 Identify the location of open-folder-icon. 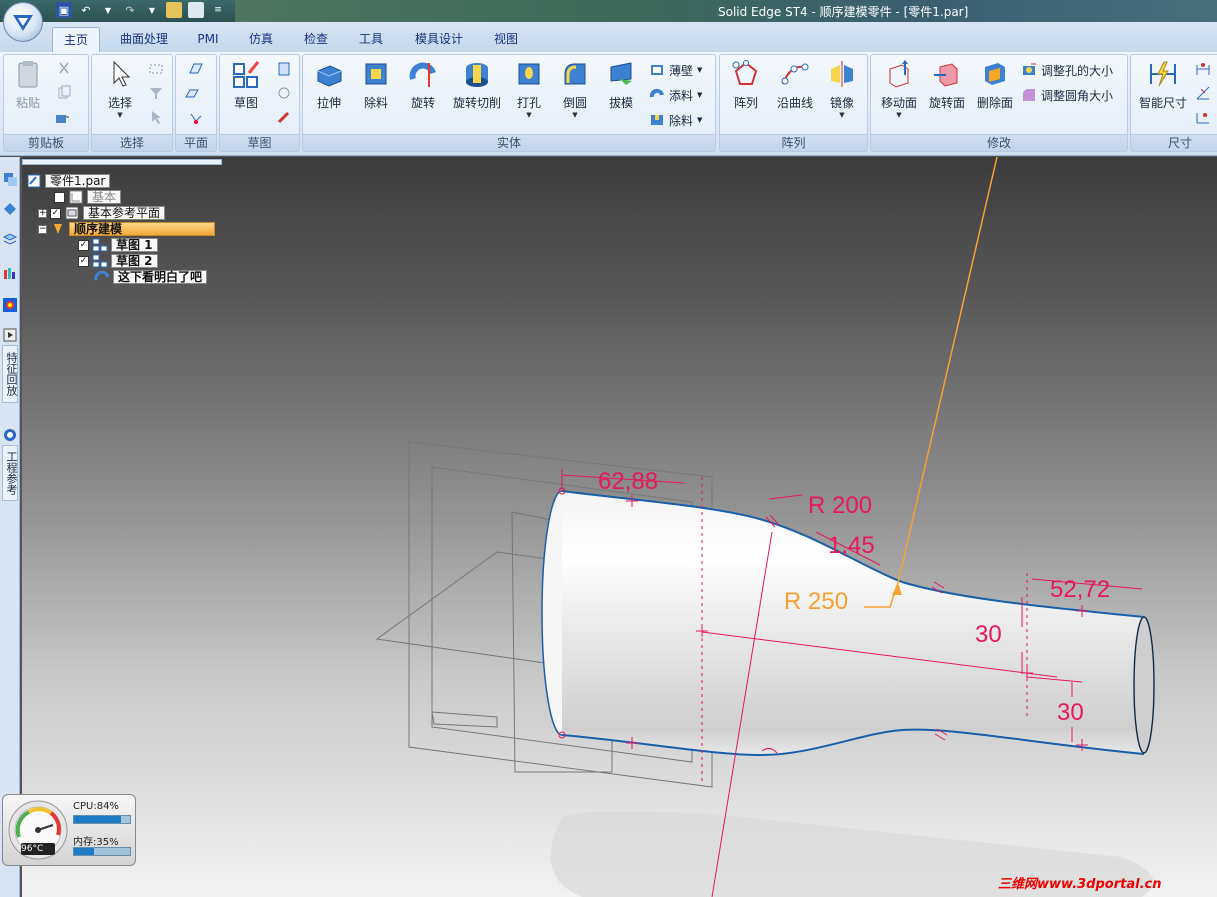
(174, 10).